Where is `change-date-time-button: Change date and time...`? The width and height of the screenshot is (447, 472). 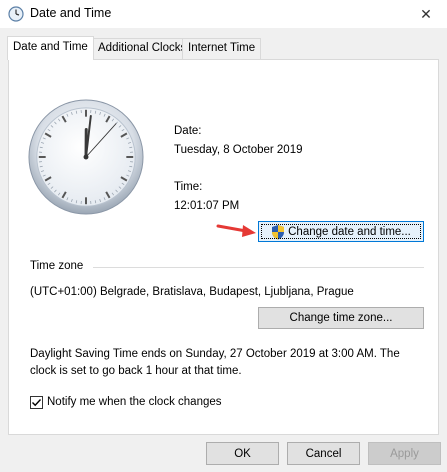
change-date-time-button: Change date and time... is located at coordinates (341, 231).